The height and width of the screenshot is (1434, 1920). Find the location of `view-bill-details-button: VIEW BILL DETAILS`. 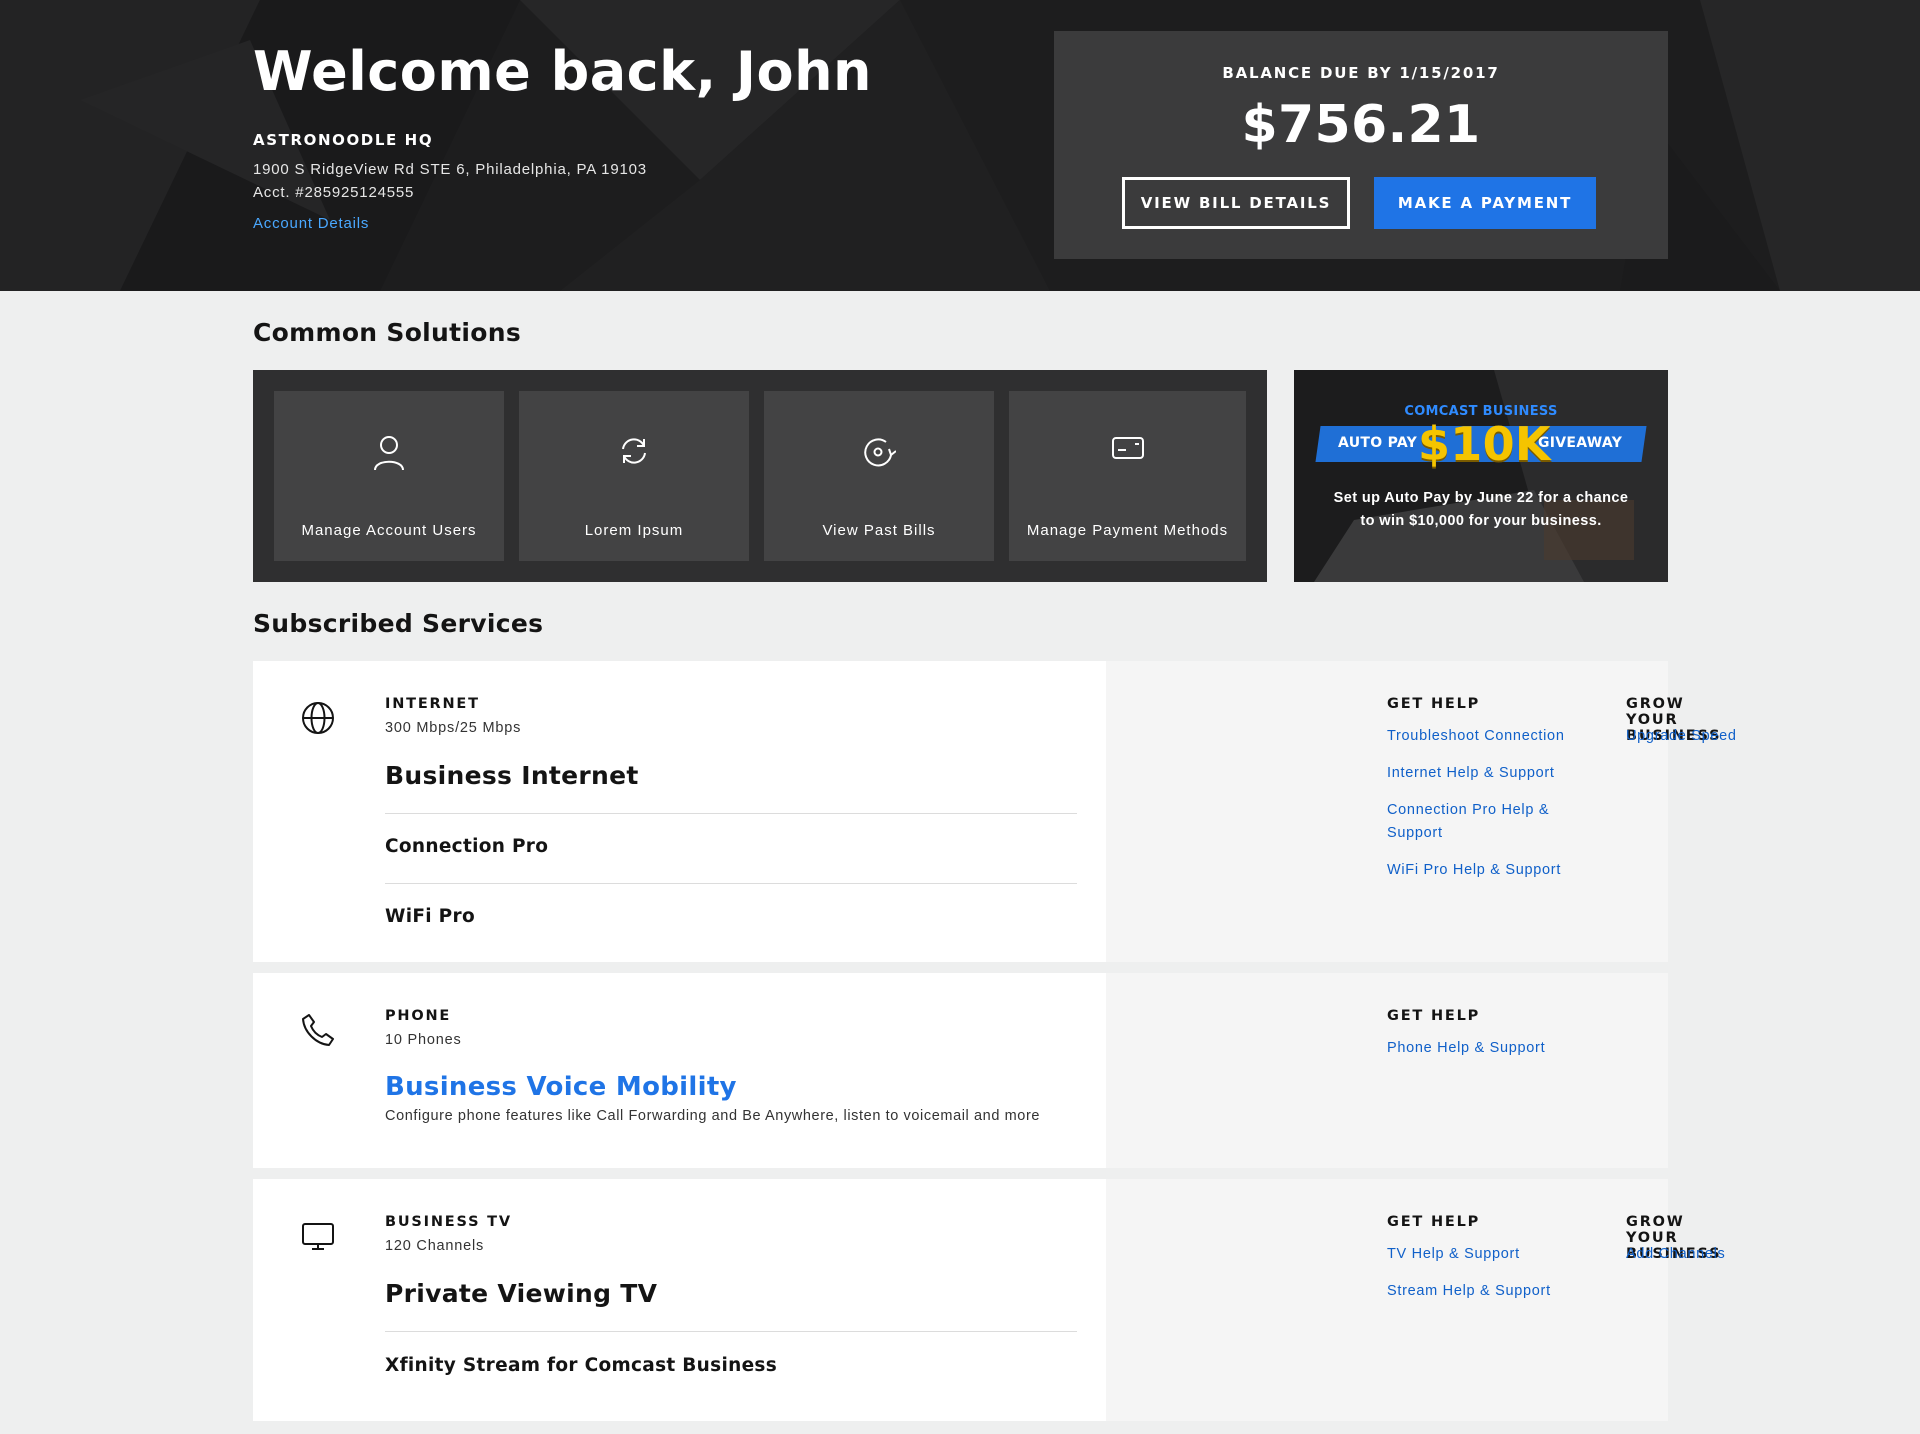

view-bill-details-button: VIEW BILL DETAILS is located at coordinates (1236, 203).